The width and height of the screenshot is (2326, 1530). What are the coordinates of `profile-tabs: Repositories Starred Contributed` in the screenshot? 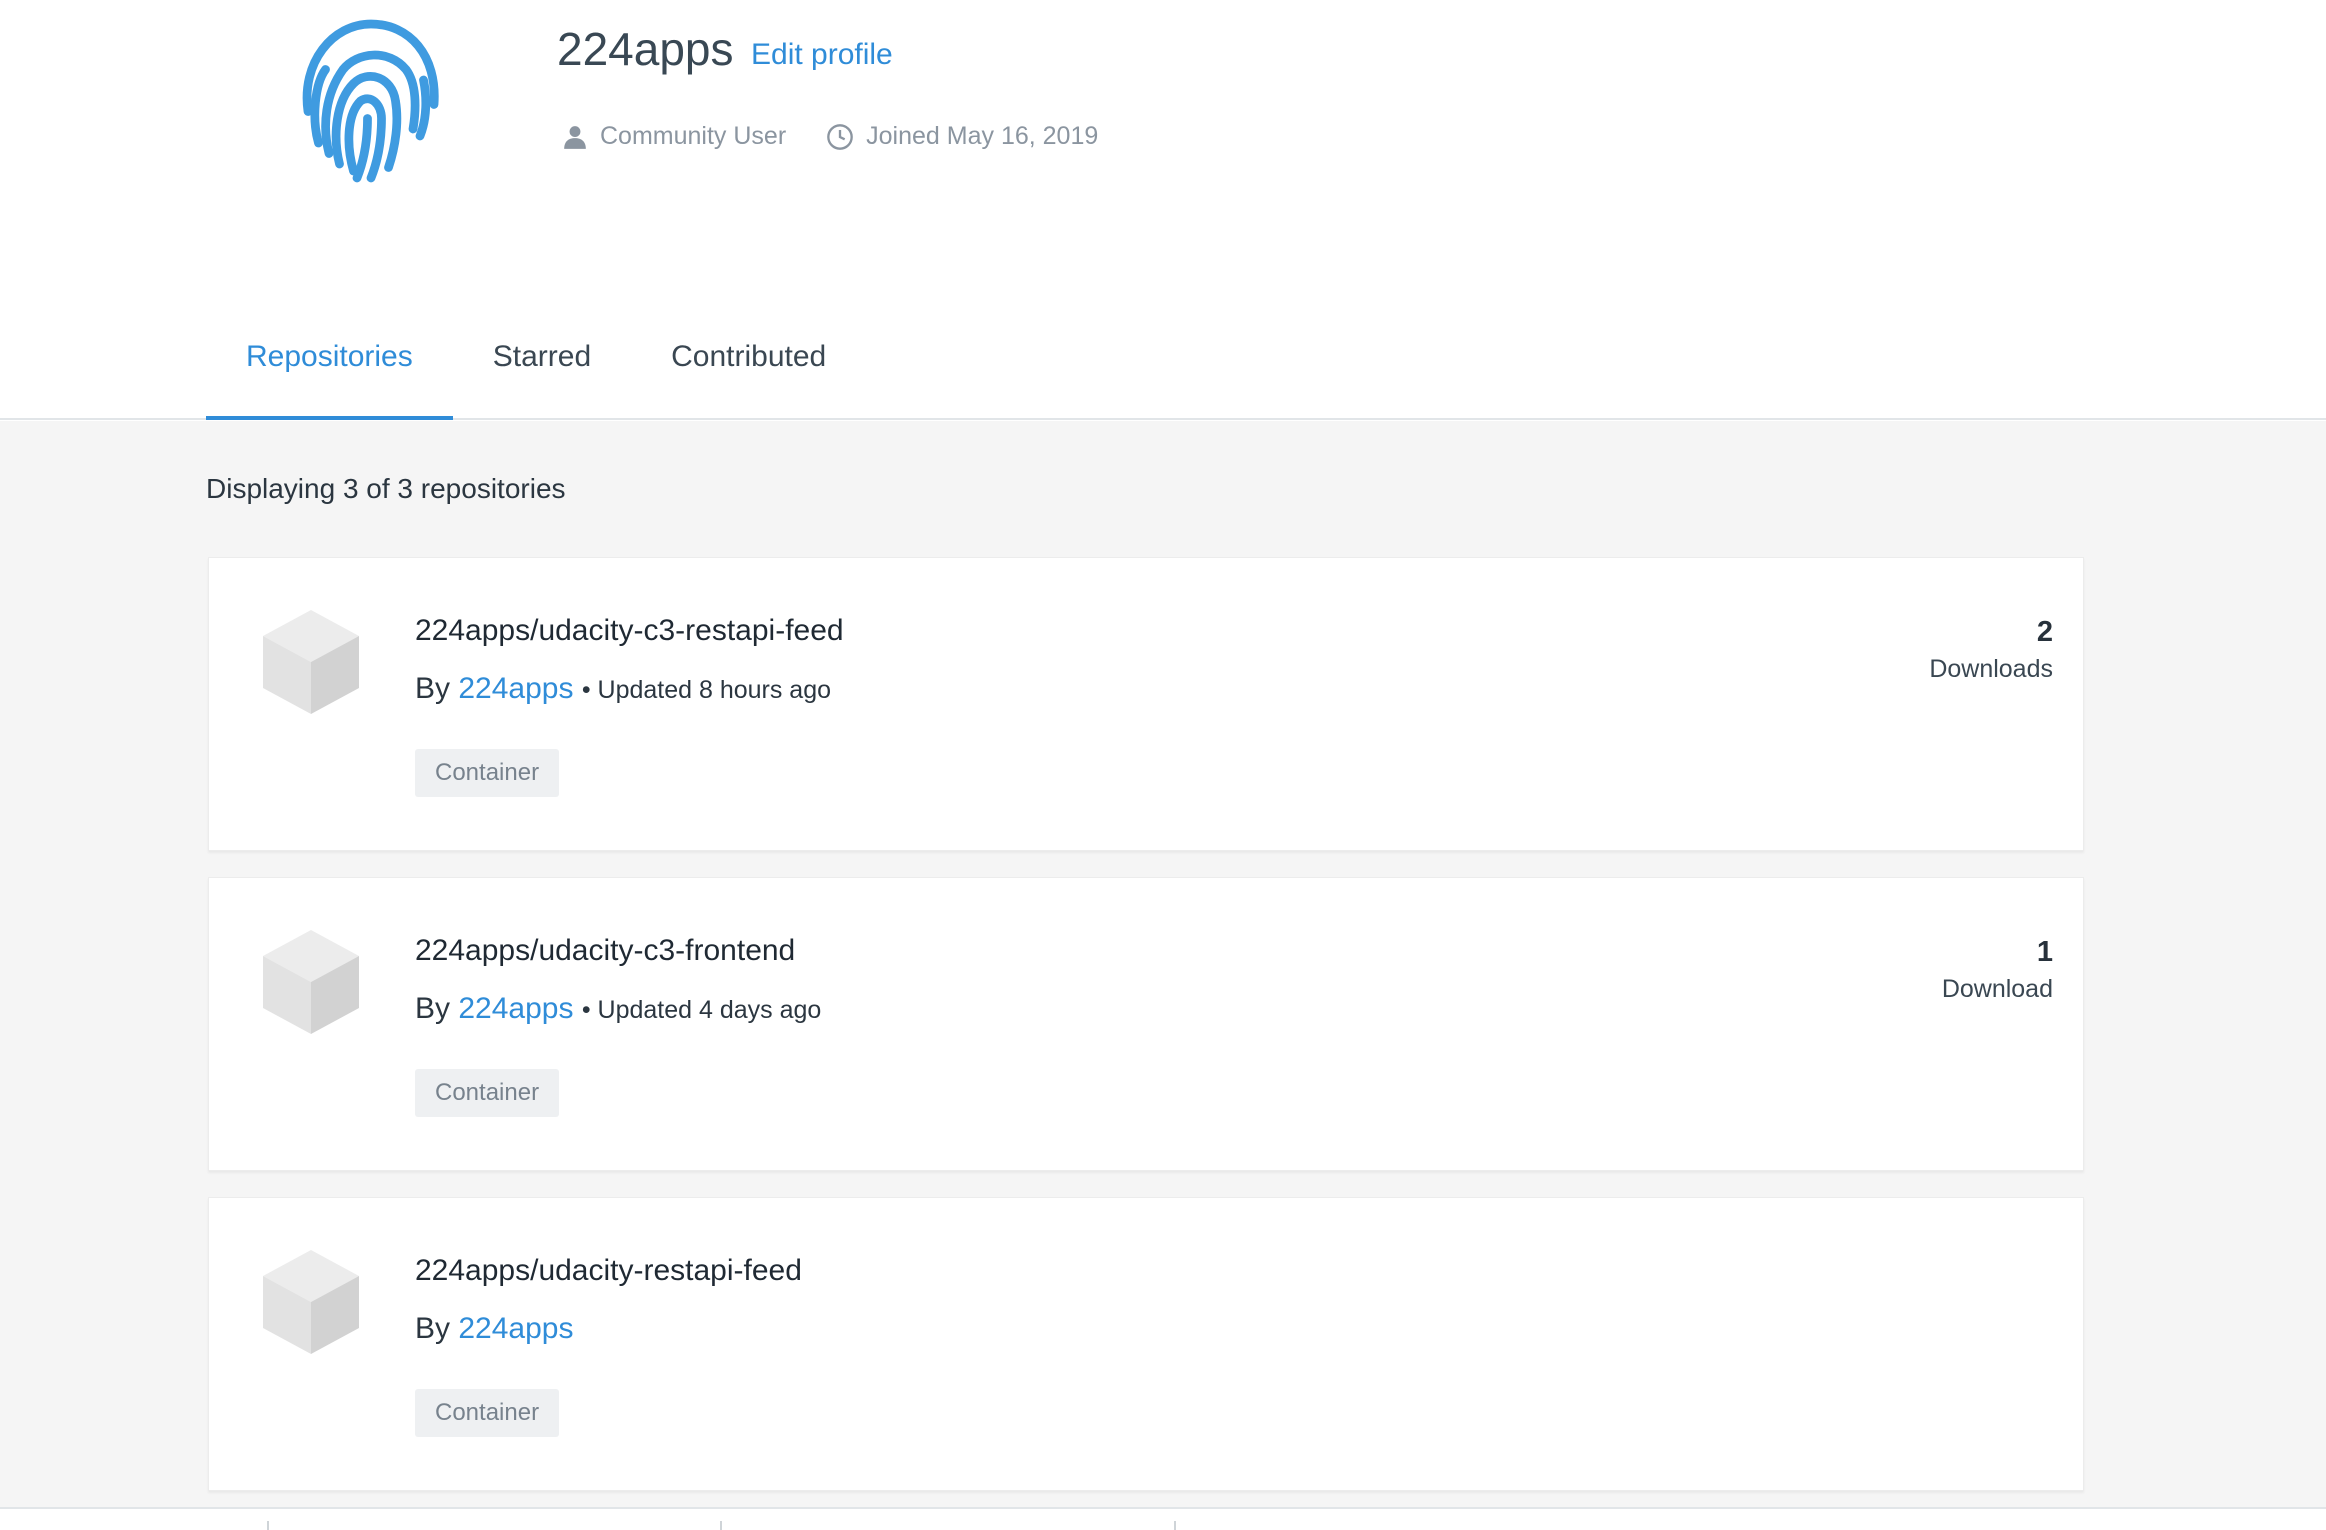 It's located at (536, 375).